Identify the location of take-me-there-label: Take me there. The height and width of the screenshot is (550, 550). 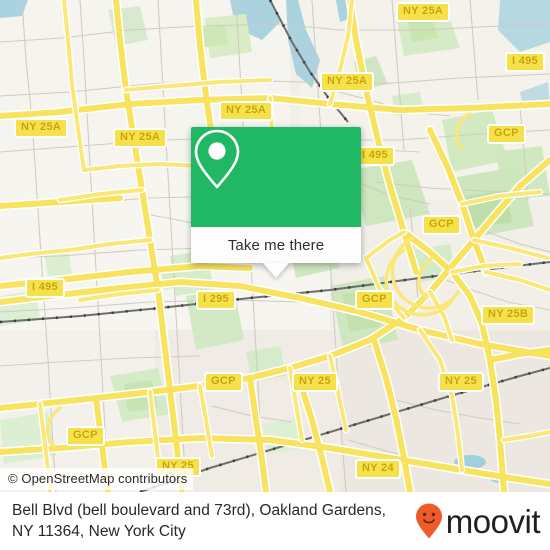
(276, 245).